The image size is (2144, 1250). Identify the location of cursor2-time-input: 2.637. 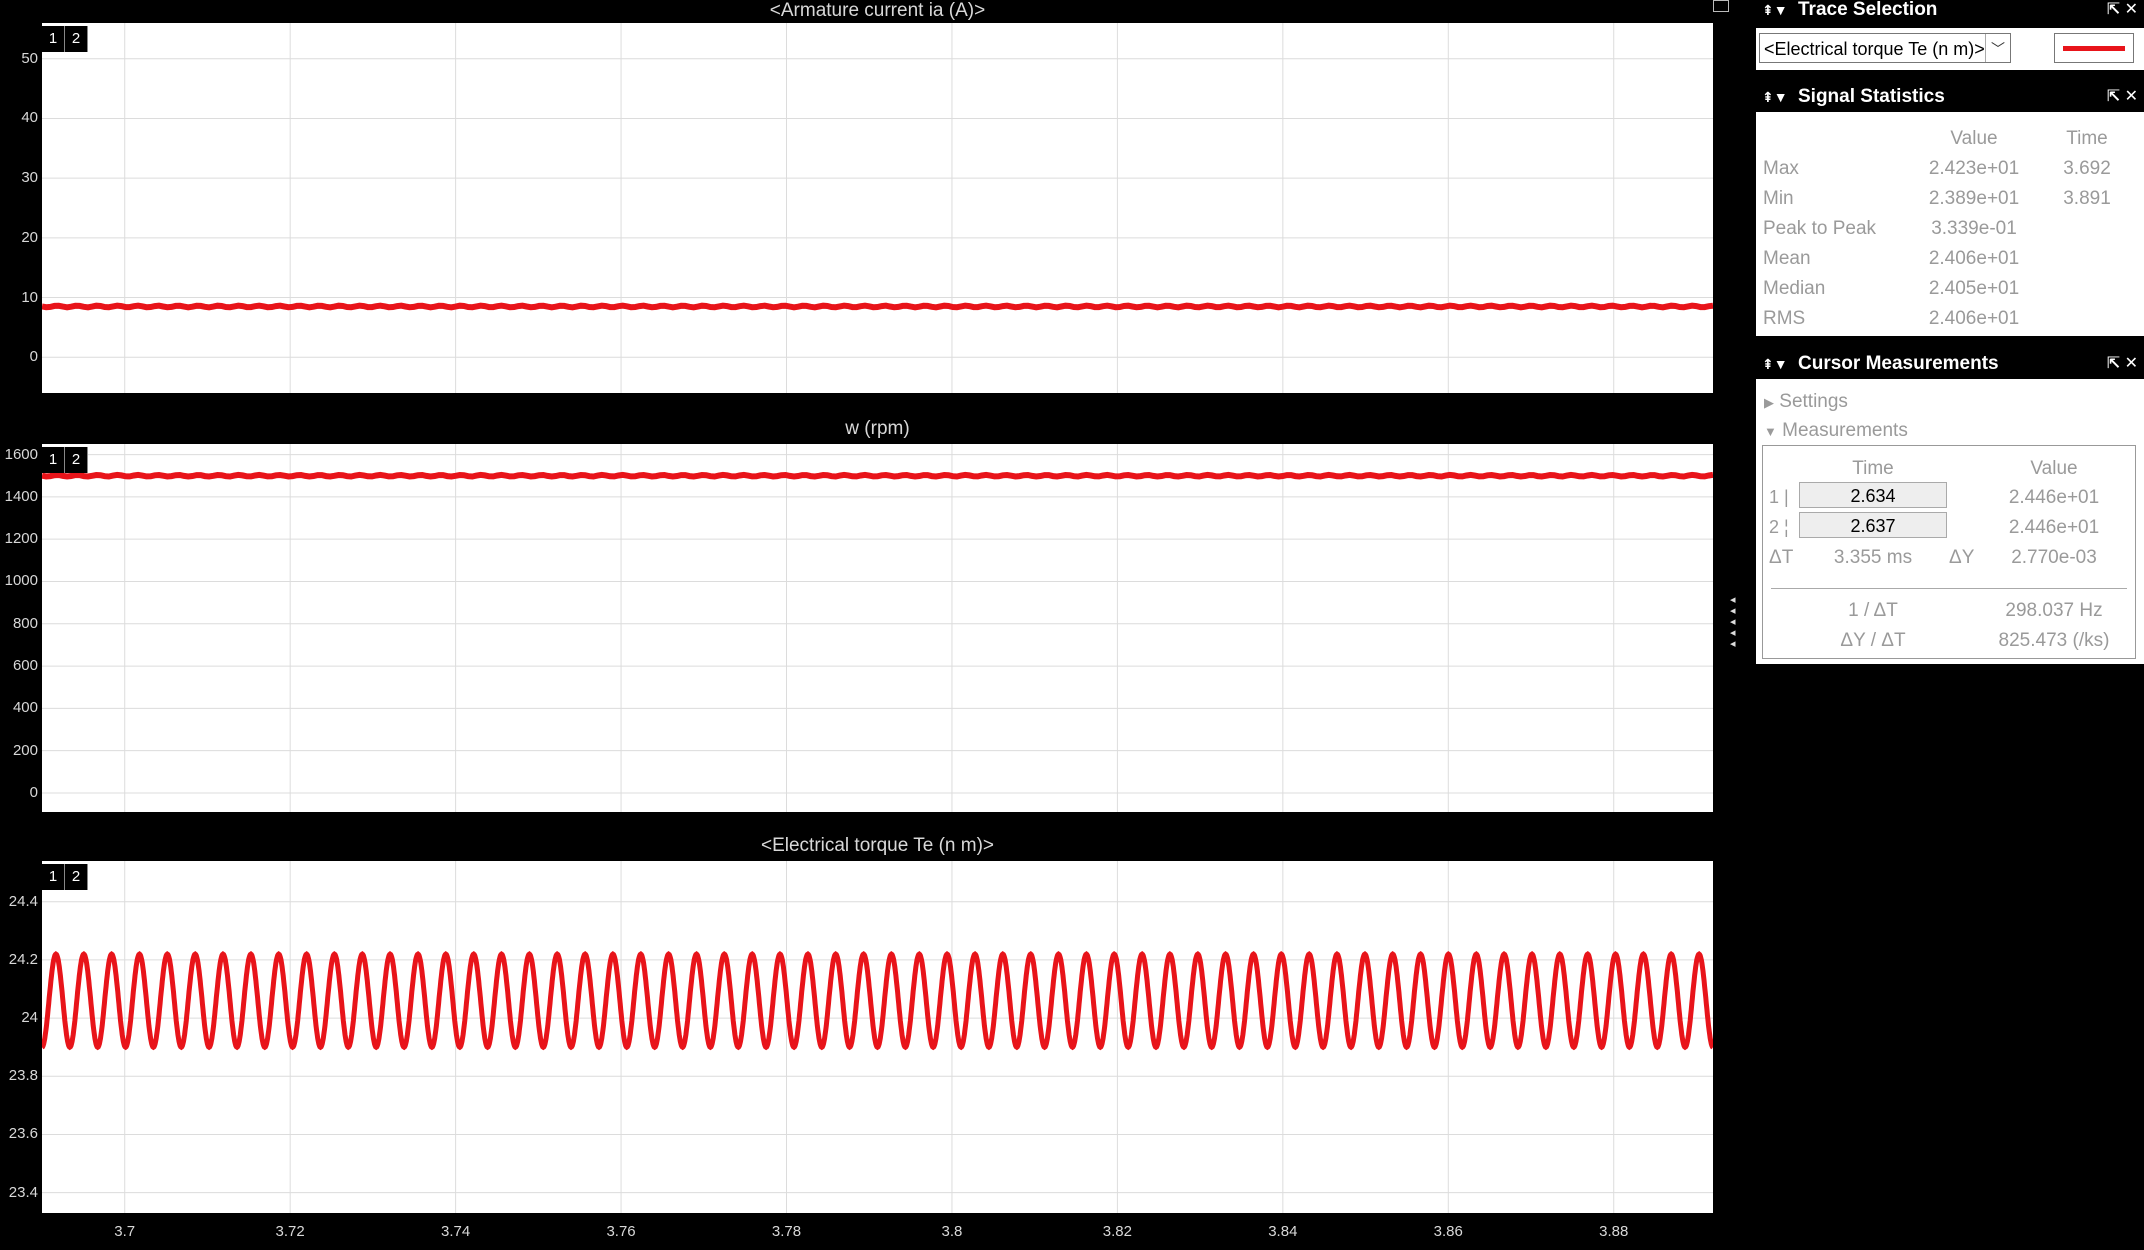
(1873, 525).